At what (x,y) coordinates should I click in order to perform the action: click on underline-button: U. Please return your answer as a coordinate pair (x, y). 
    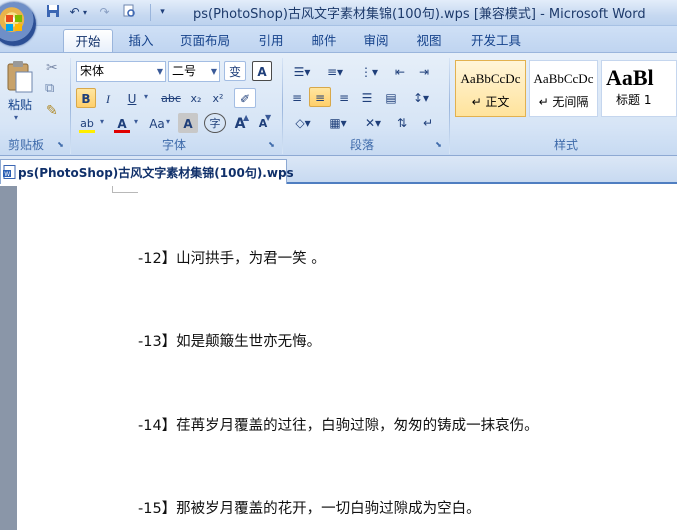
    Looking at the image, I should click on (132, 98).